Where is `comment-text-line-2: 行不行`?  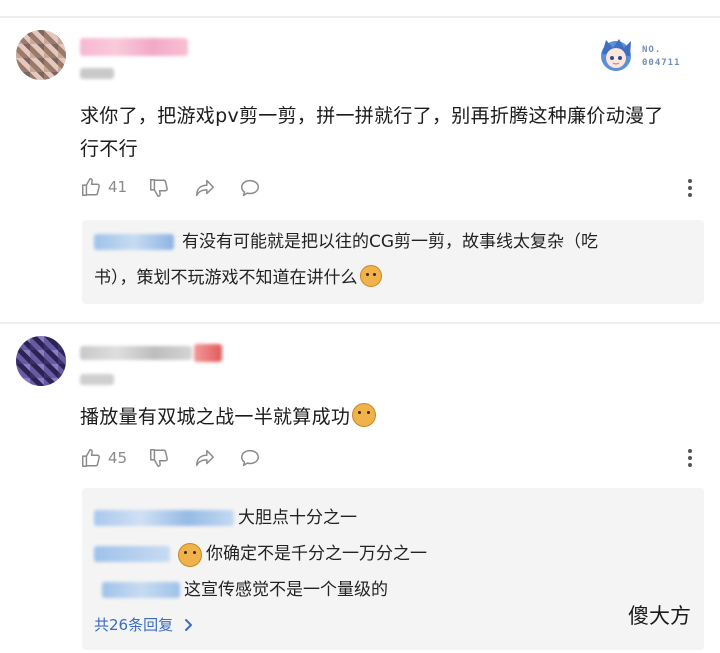 comment-text-line-2: 行不行 is located at coordinates (109, 149).